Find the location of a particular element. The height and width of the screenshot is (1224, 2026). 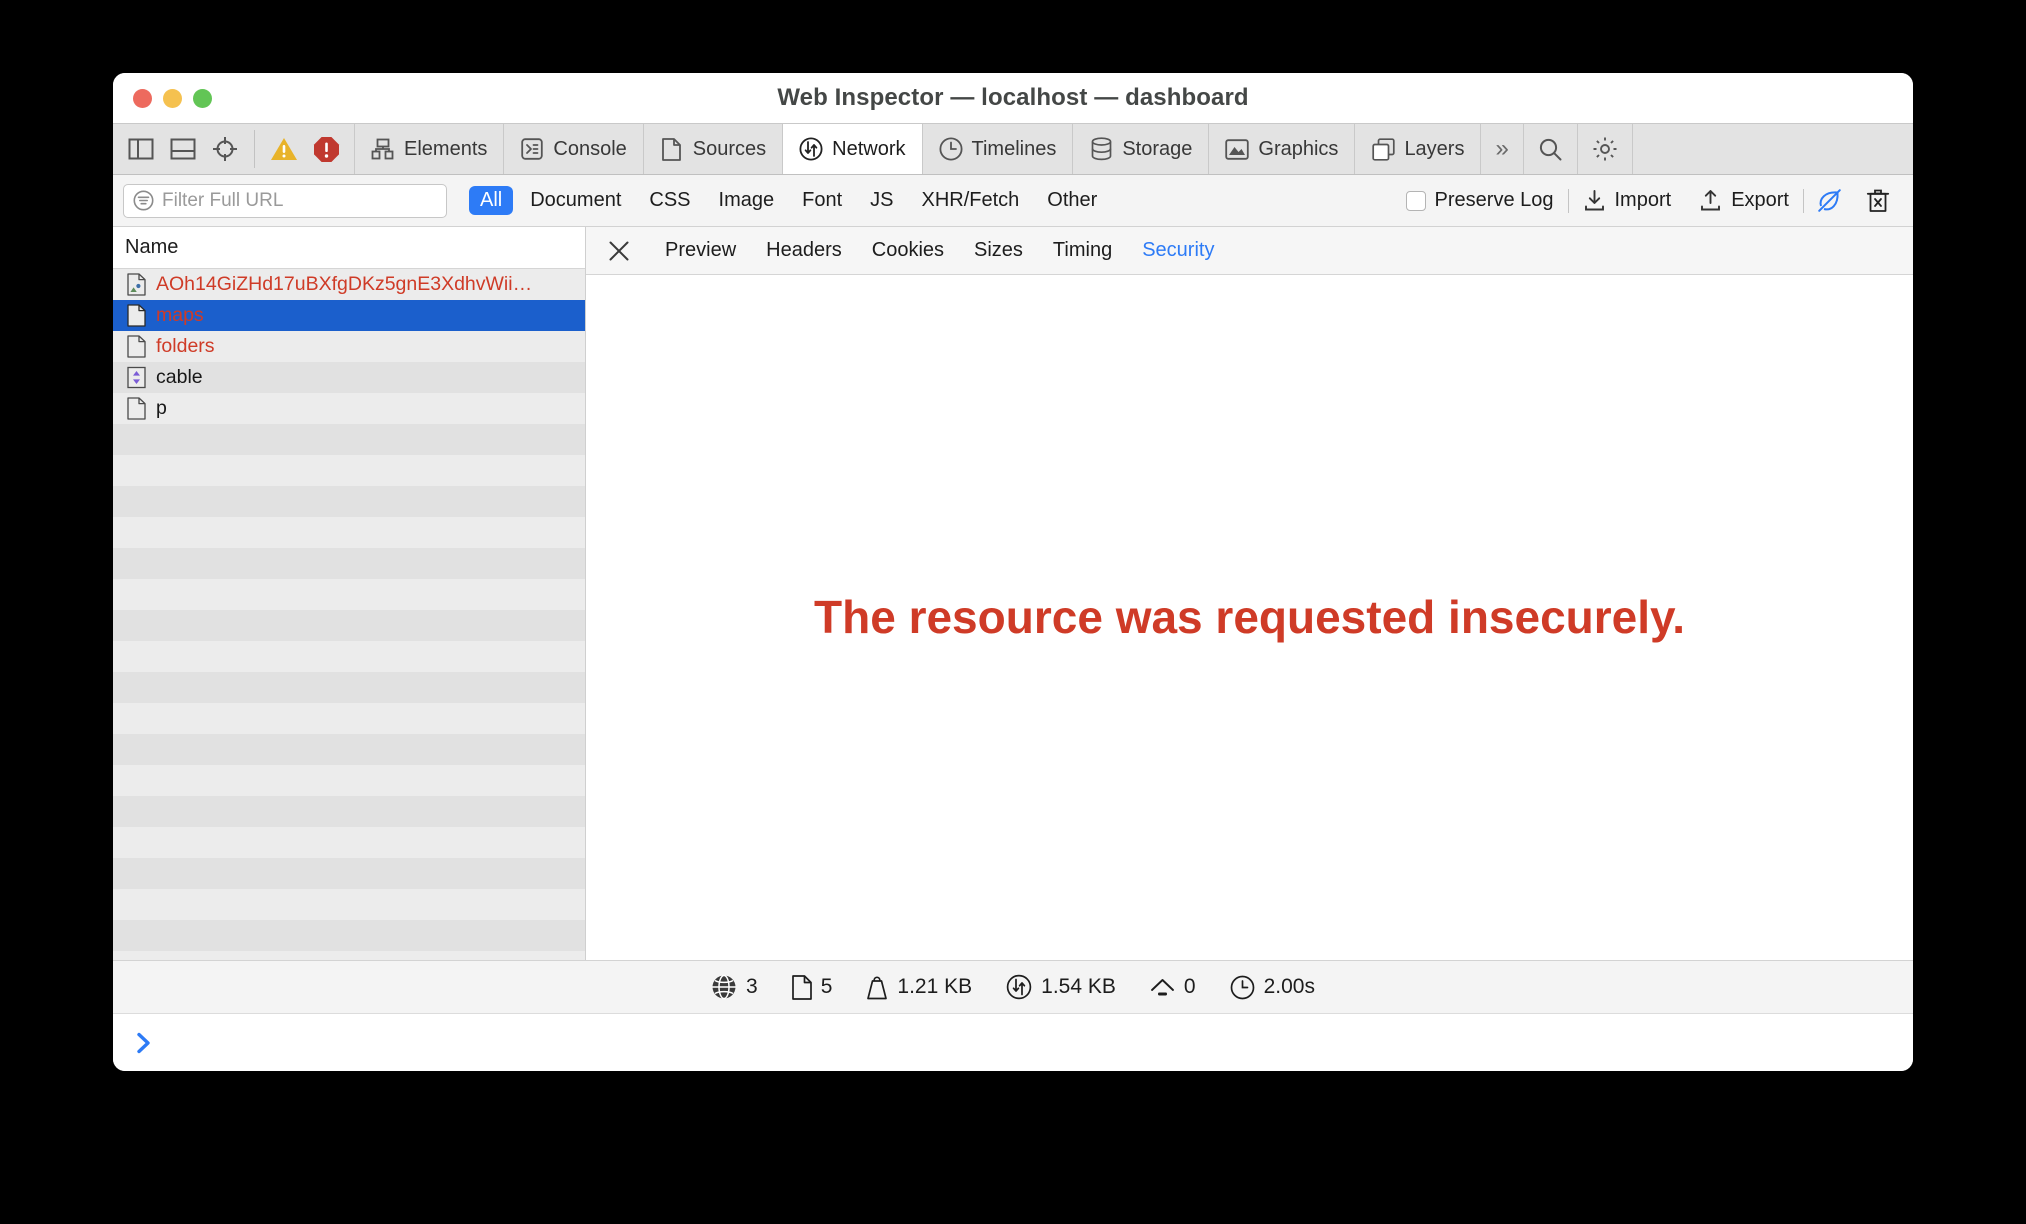

type-filter-js: JS is located at coordinates (881, 200).